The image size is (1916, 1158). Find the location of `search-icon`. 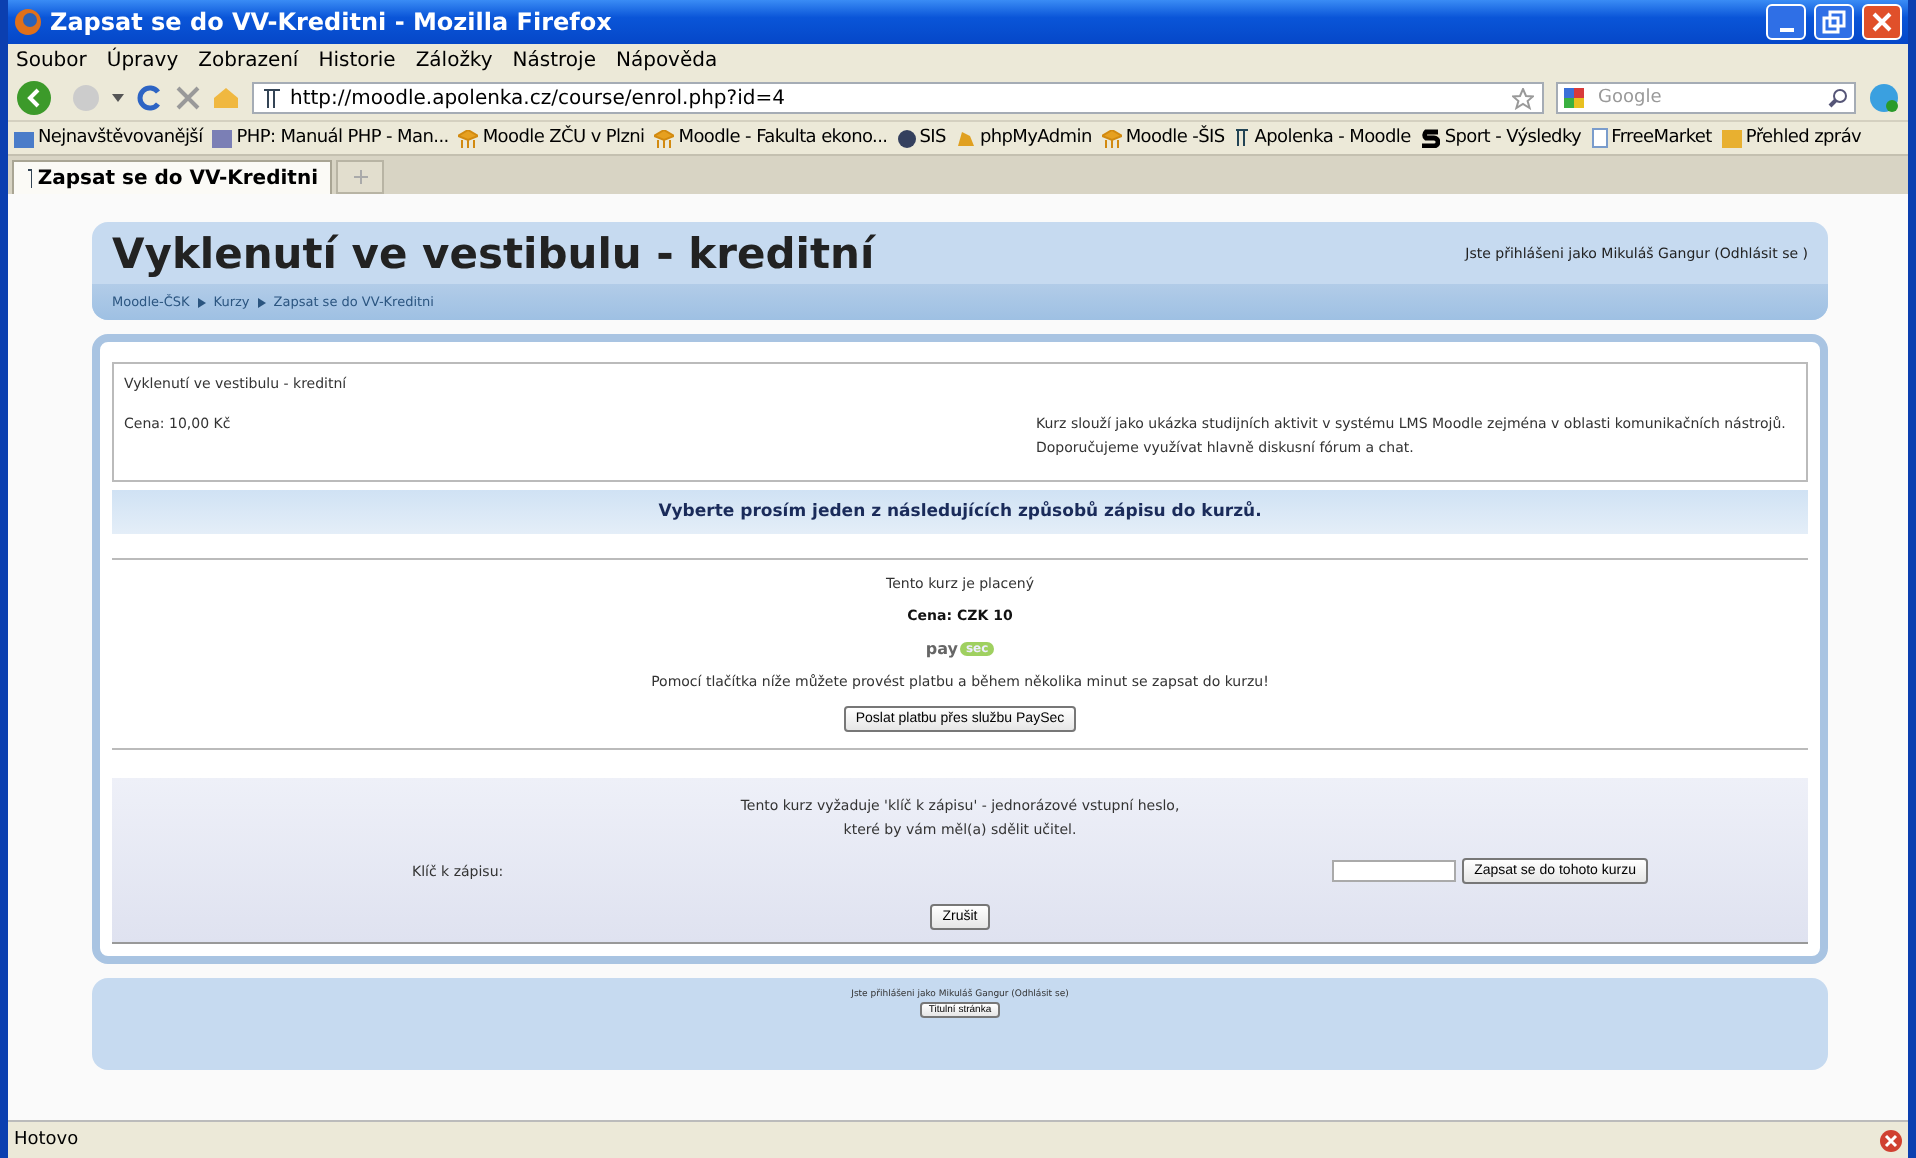

search-icon is located at coordinates (1838, 98).